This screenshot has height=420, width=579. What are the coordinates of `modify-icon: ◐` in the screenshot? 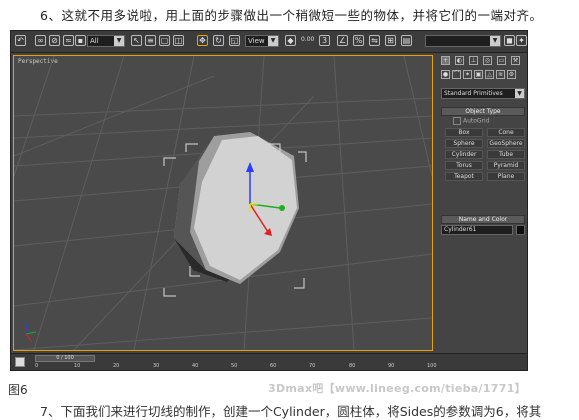 It's located at (459, 60).